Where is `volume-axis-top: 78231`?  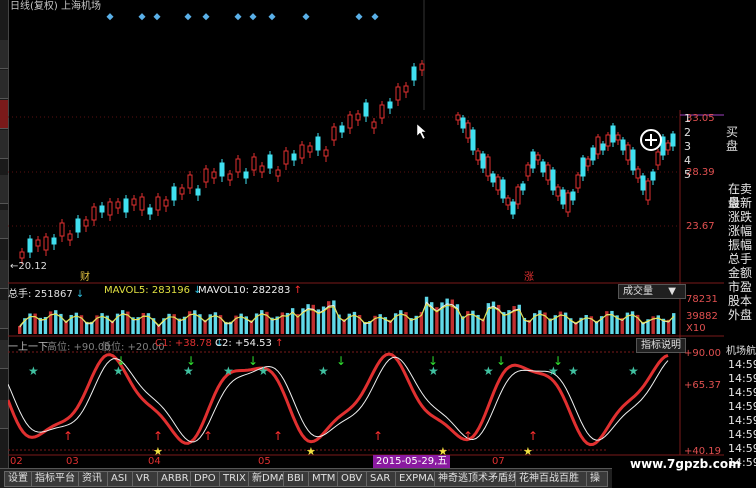 volume-axis-top: 78231 is located at coordinates (702, 299).